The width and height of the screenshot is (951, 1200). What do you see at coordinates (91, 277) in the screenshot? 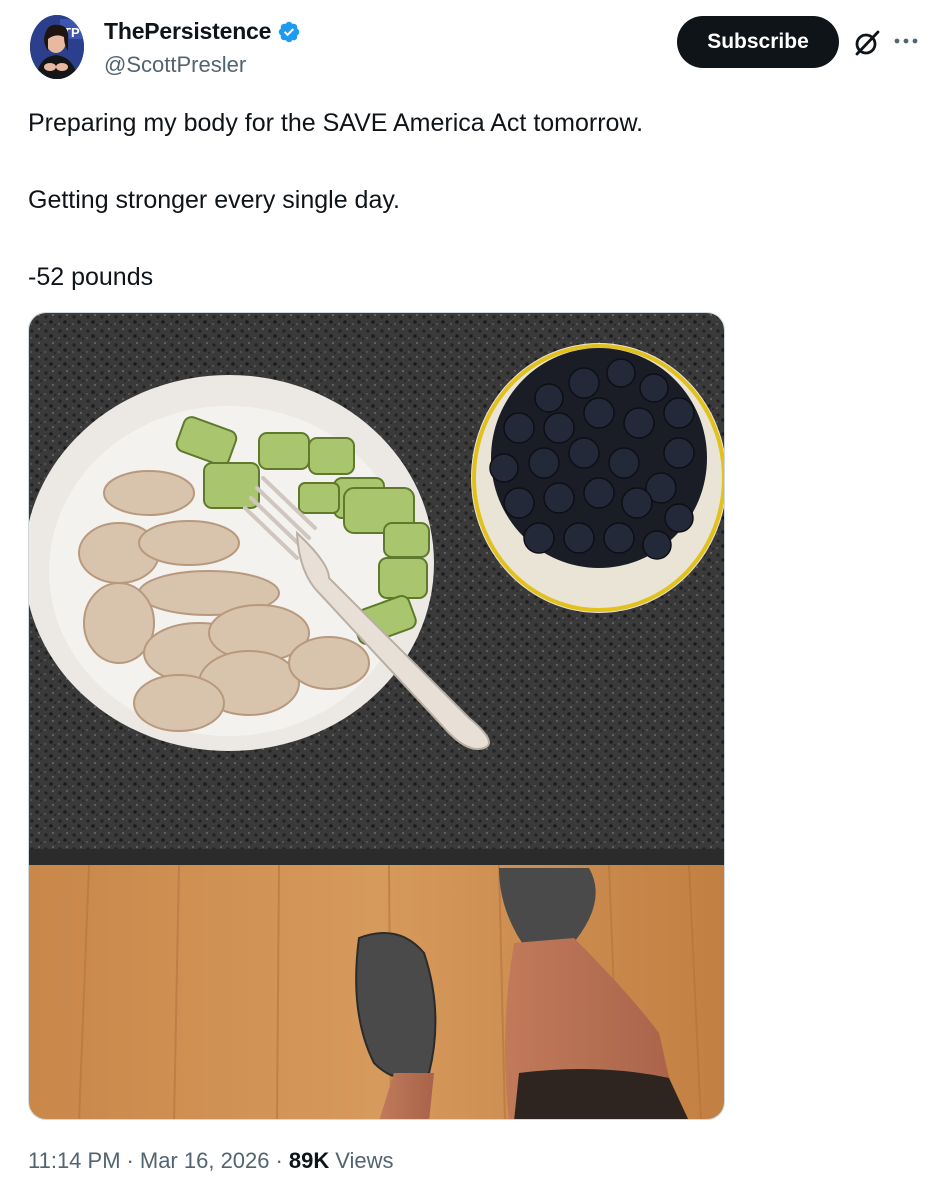
I see `tweet-paragraph: -52 pounds` at bounding box center [91, 277].